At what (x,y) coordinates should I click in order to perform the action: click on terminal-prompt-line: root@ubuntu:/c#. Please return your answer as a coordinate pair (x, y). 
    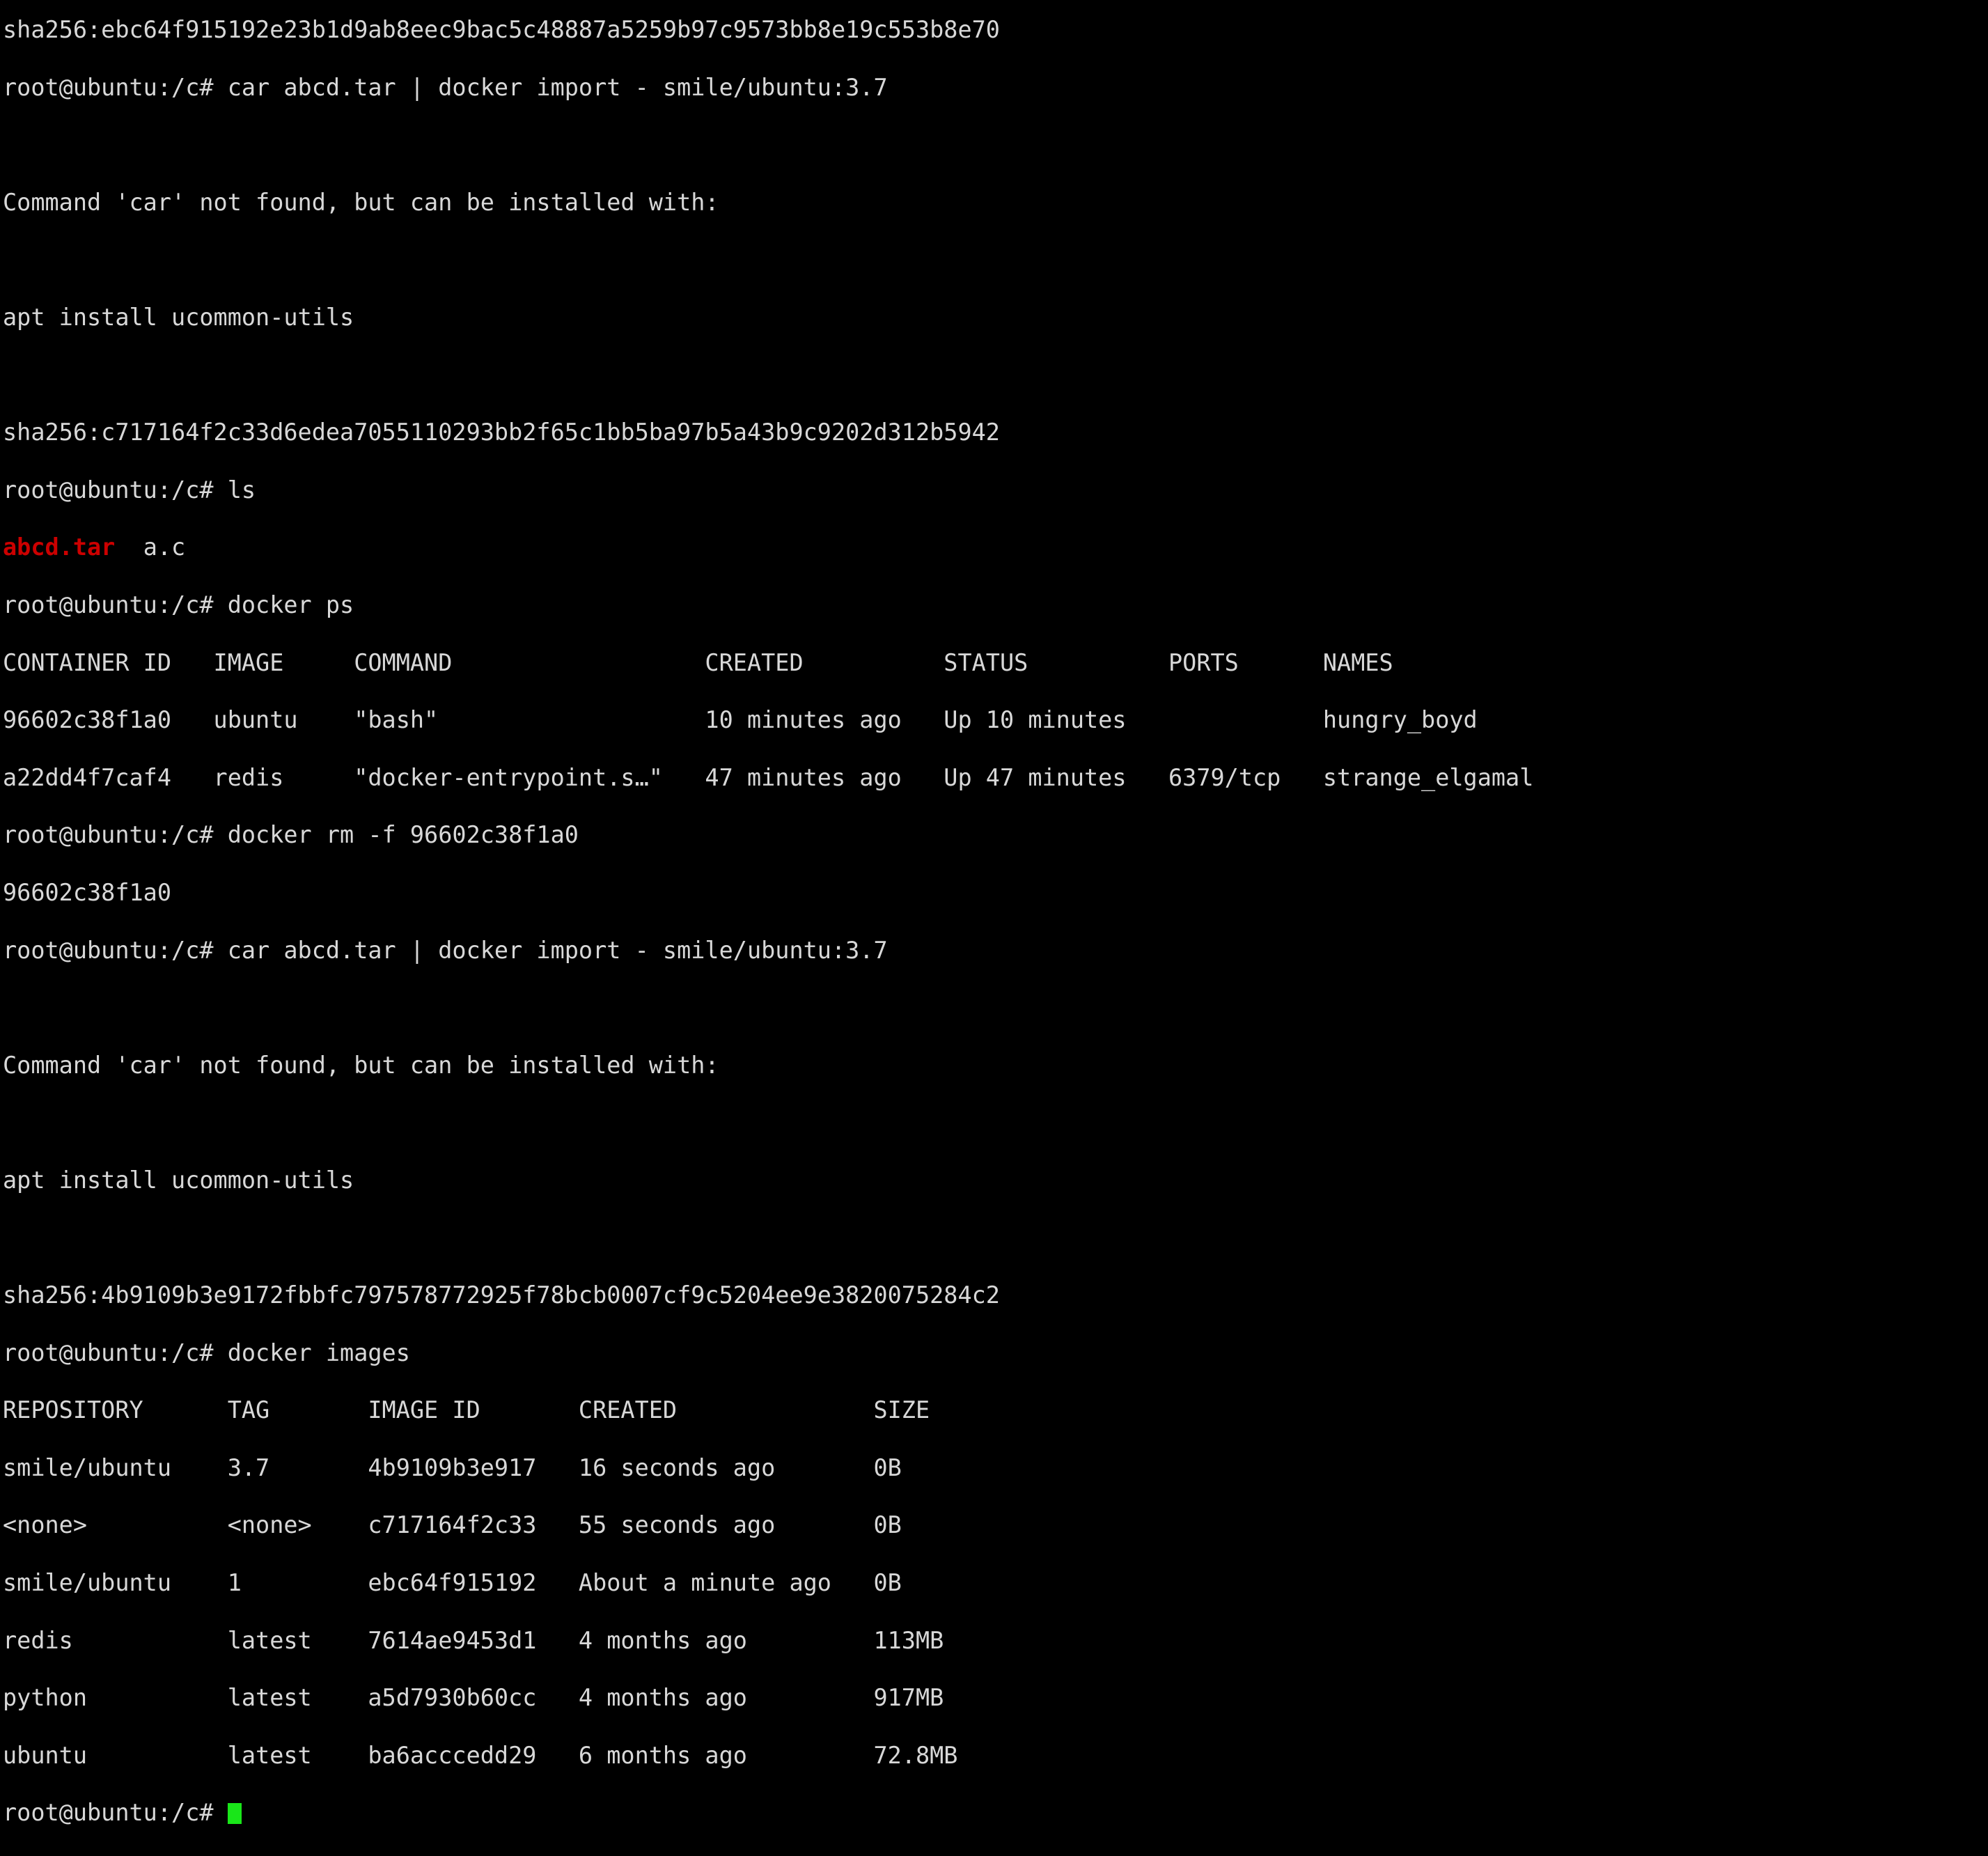
    Looking at the image, I should click on (995, 1813).